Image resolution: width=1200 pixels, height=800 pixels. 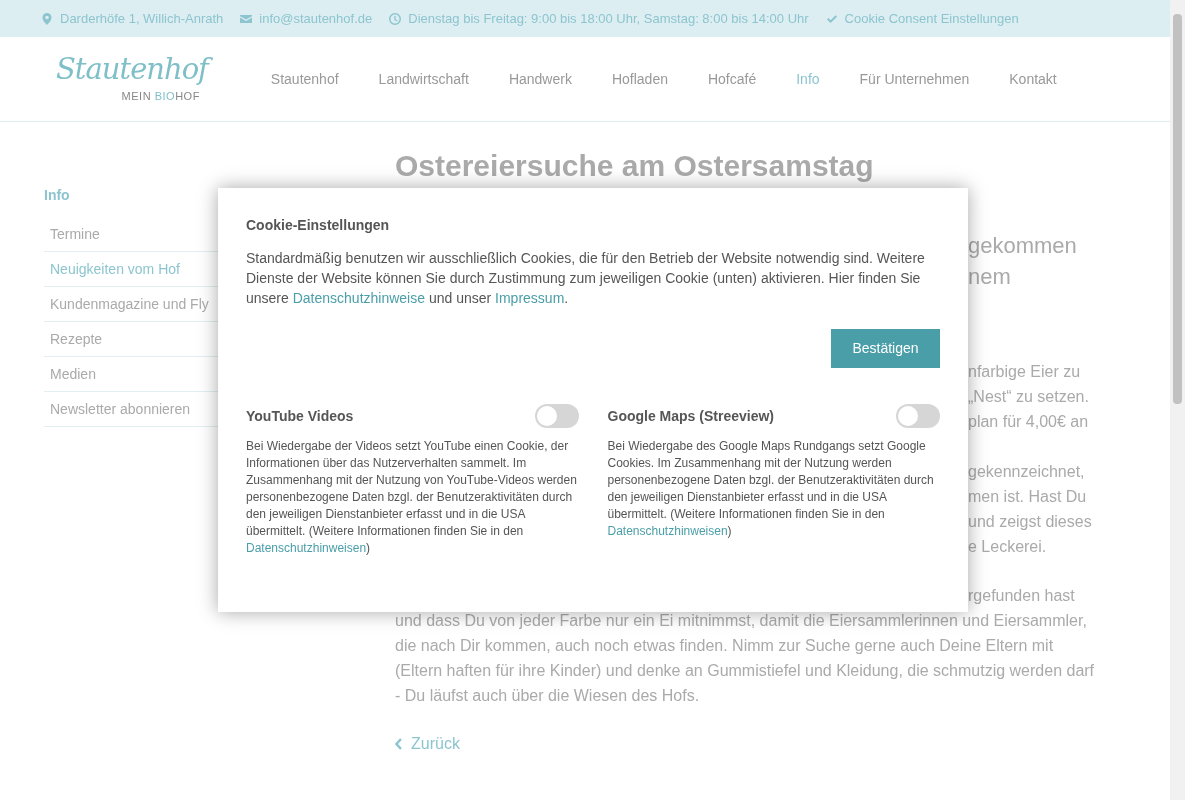 What do you see at coordinates (316, 18) in the screenshot?
I see `topbar-text: info@stautenhof.de` at bounding box center [316, 18].